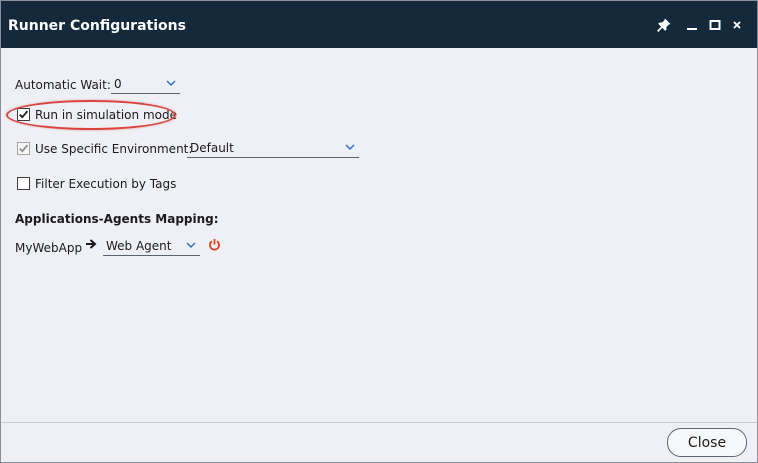 The image size is (758, 463). I want to click on maximize-icon, so click(715, 25).